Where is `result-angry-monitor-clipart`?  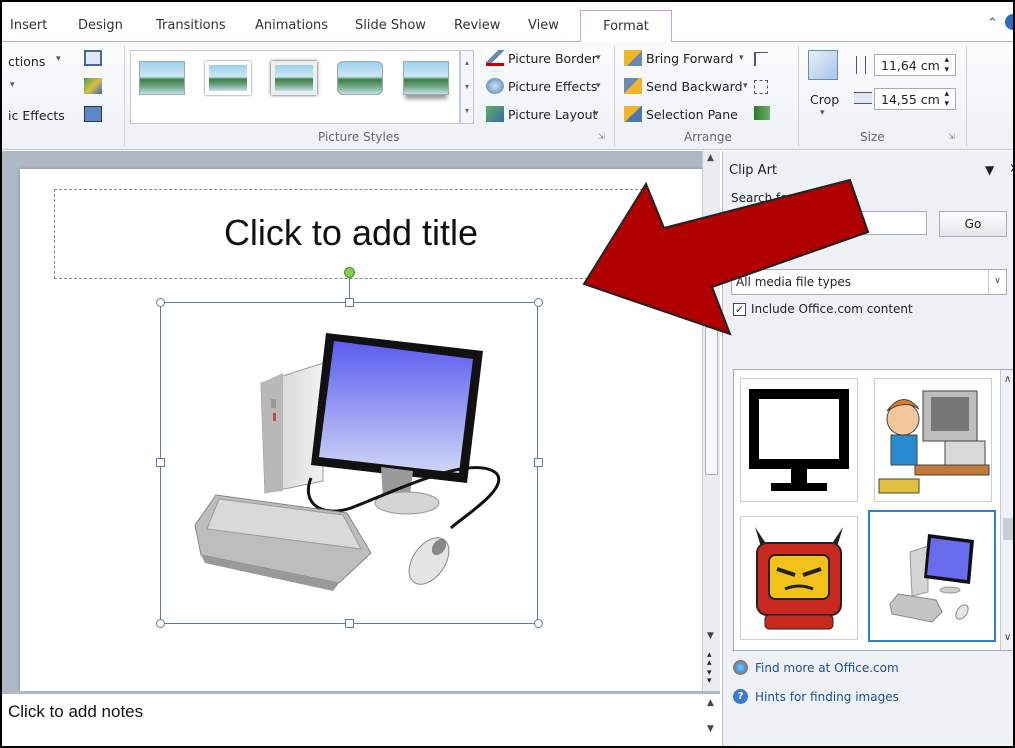
result-angry-monitor-clipart is located at coordinates (799, 578).